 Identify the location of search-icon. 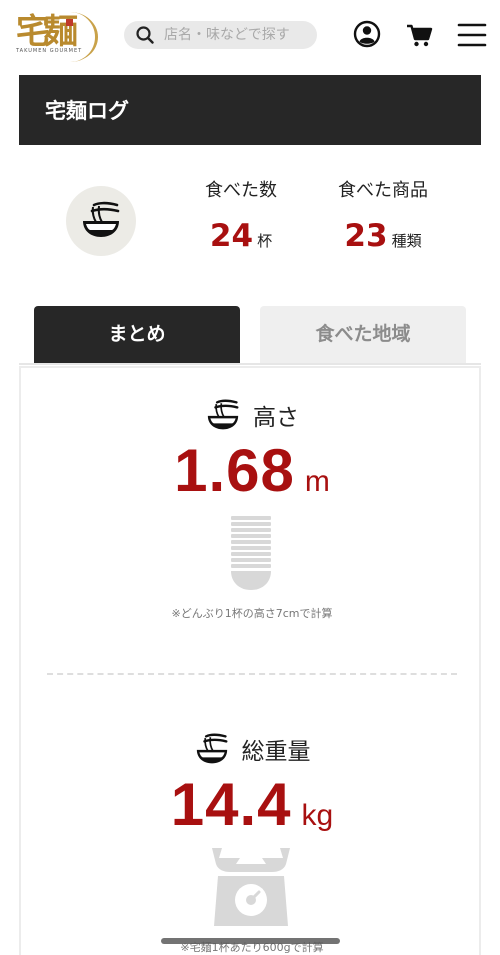
(145, 35).